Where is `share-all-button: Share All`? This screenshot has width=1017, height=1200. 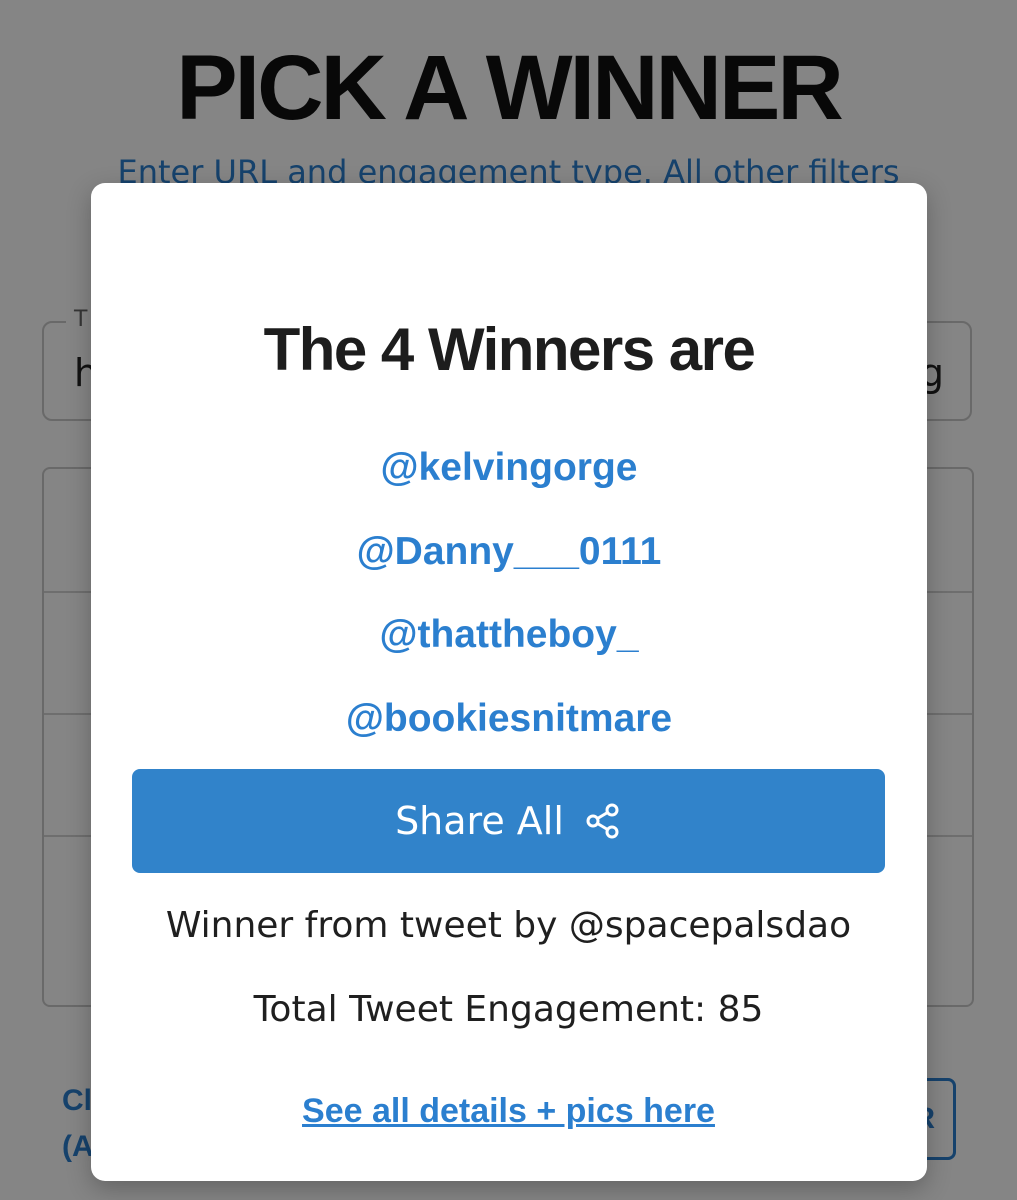 share-all-button: Share All is located at coordinates (508, 821).